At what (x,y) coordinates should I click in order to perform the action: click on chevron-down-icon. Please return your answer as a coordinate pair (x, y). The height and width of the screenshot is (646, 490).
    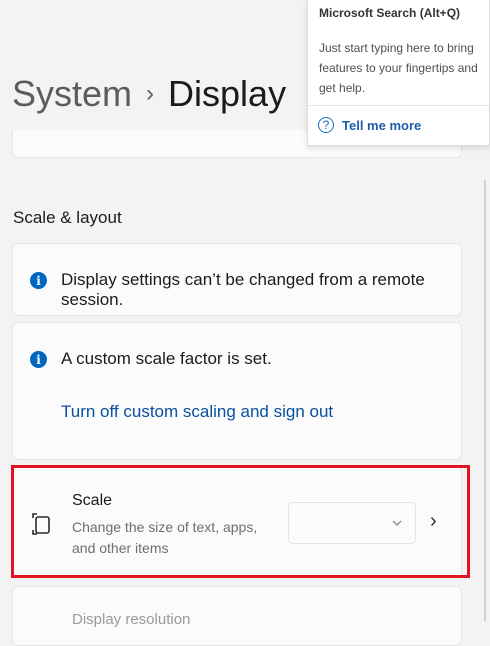
    Looking at the image, I should click on (397, 523).